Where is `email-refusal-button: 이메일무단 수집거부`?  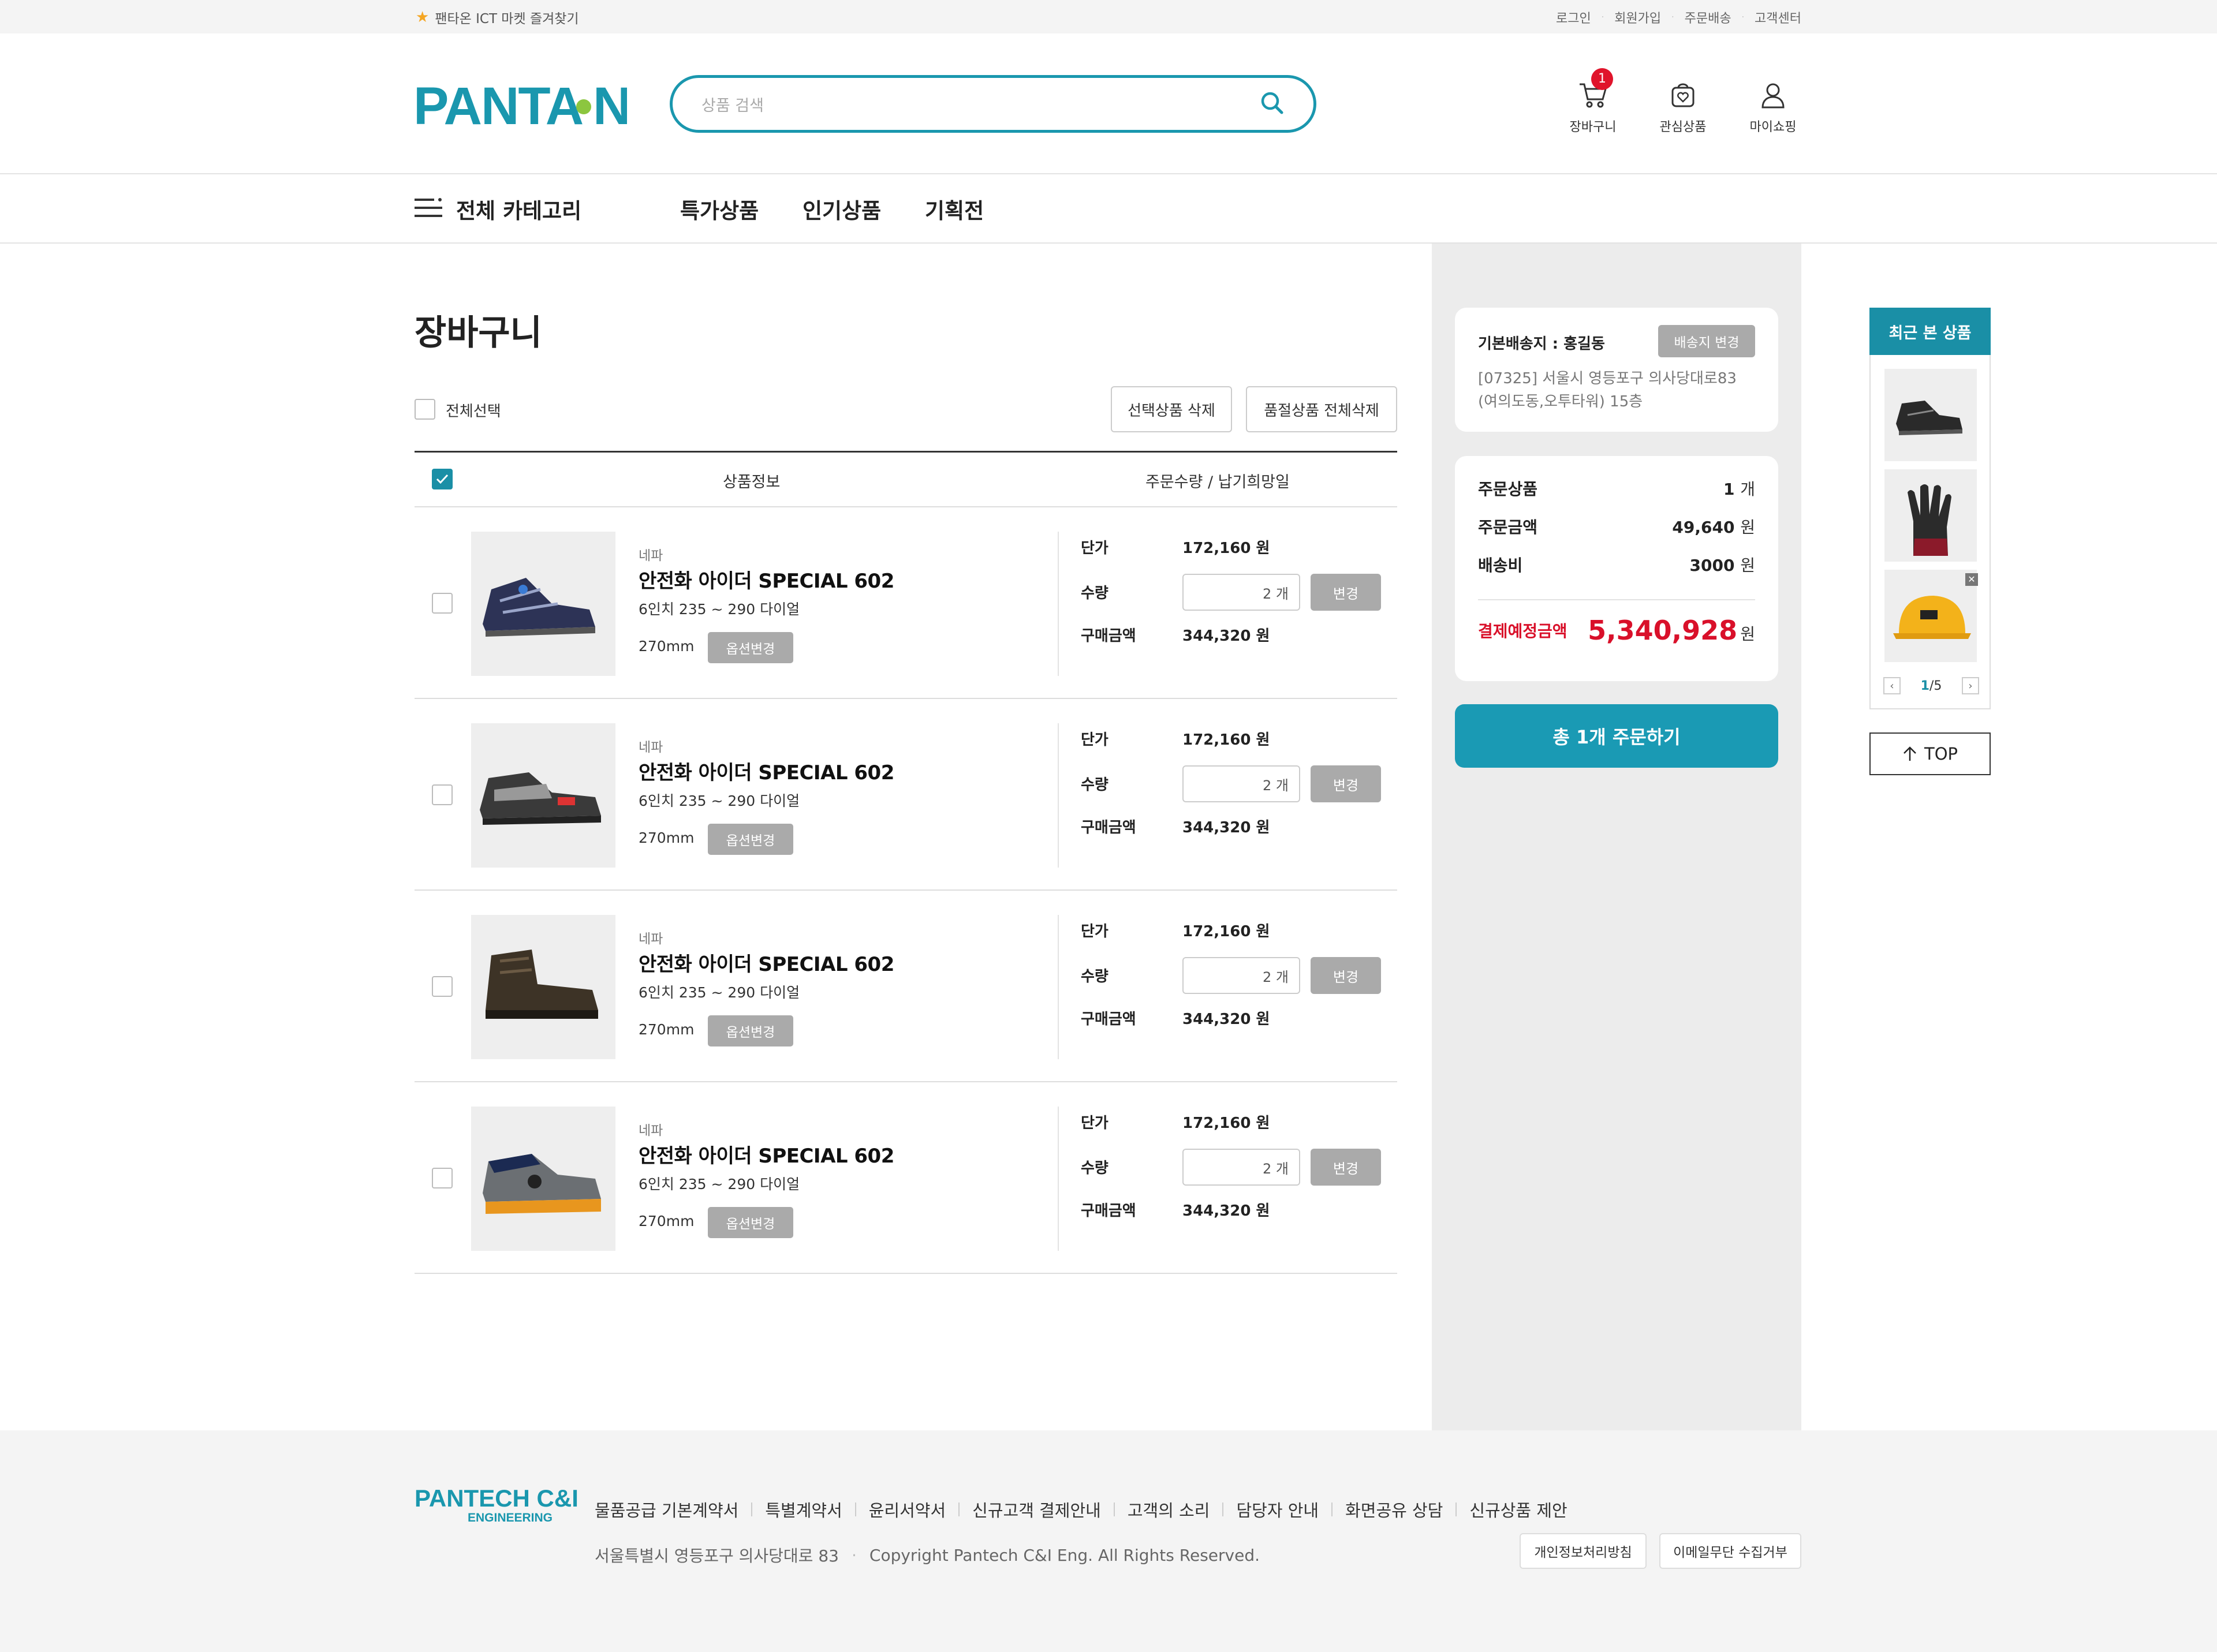 email-refusal-button: 이메일무단 수집거부 is located at coordinates (1730, 1551).